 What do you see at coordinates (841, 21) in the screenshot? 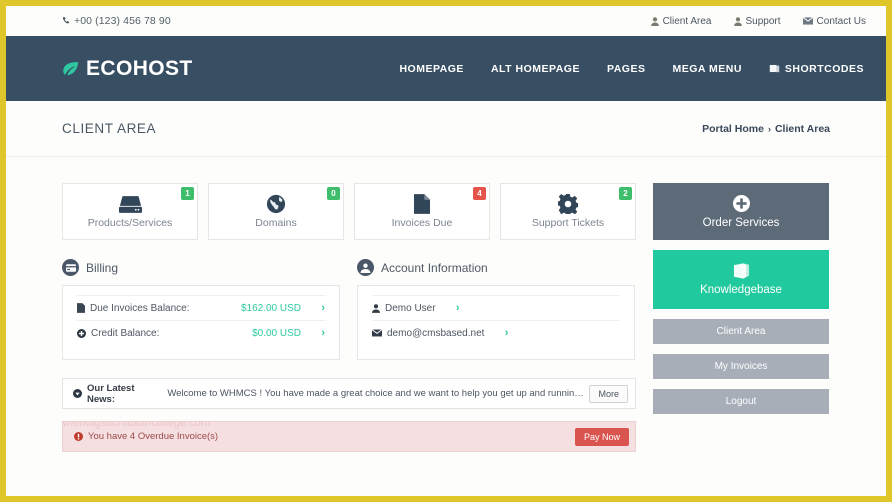
I see `top-link-label: Contact Us` at bounding box center [841, 21].